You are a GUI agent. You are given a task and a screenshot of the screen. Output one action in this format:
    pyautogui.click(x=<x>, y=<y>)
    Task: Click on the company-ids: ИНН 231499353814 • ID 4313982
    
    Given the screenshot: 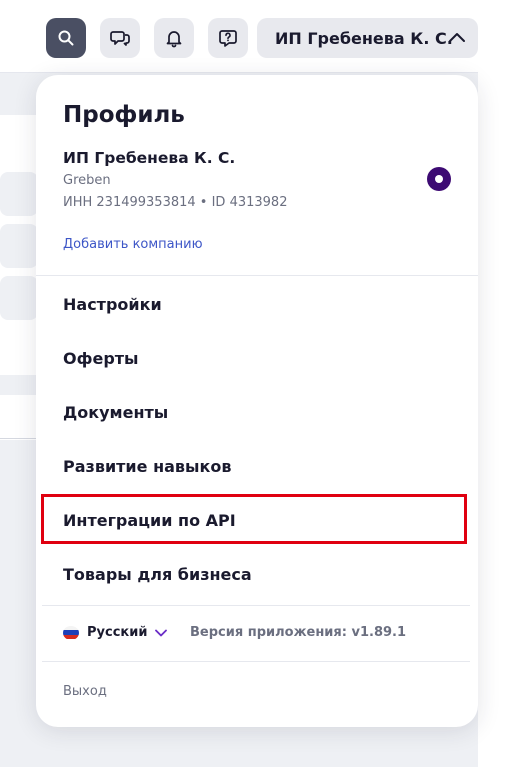 What is the action you would take?
    pyautogui.click(x=175, y=202)
    